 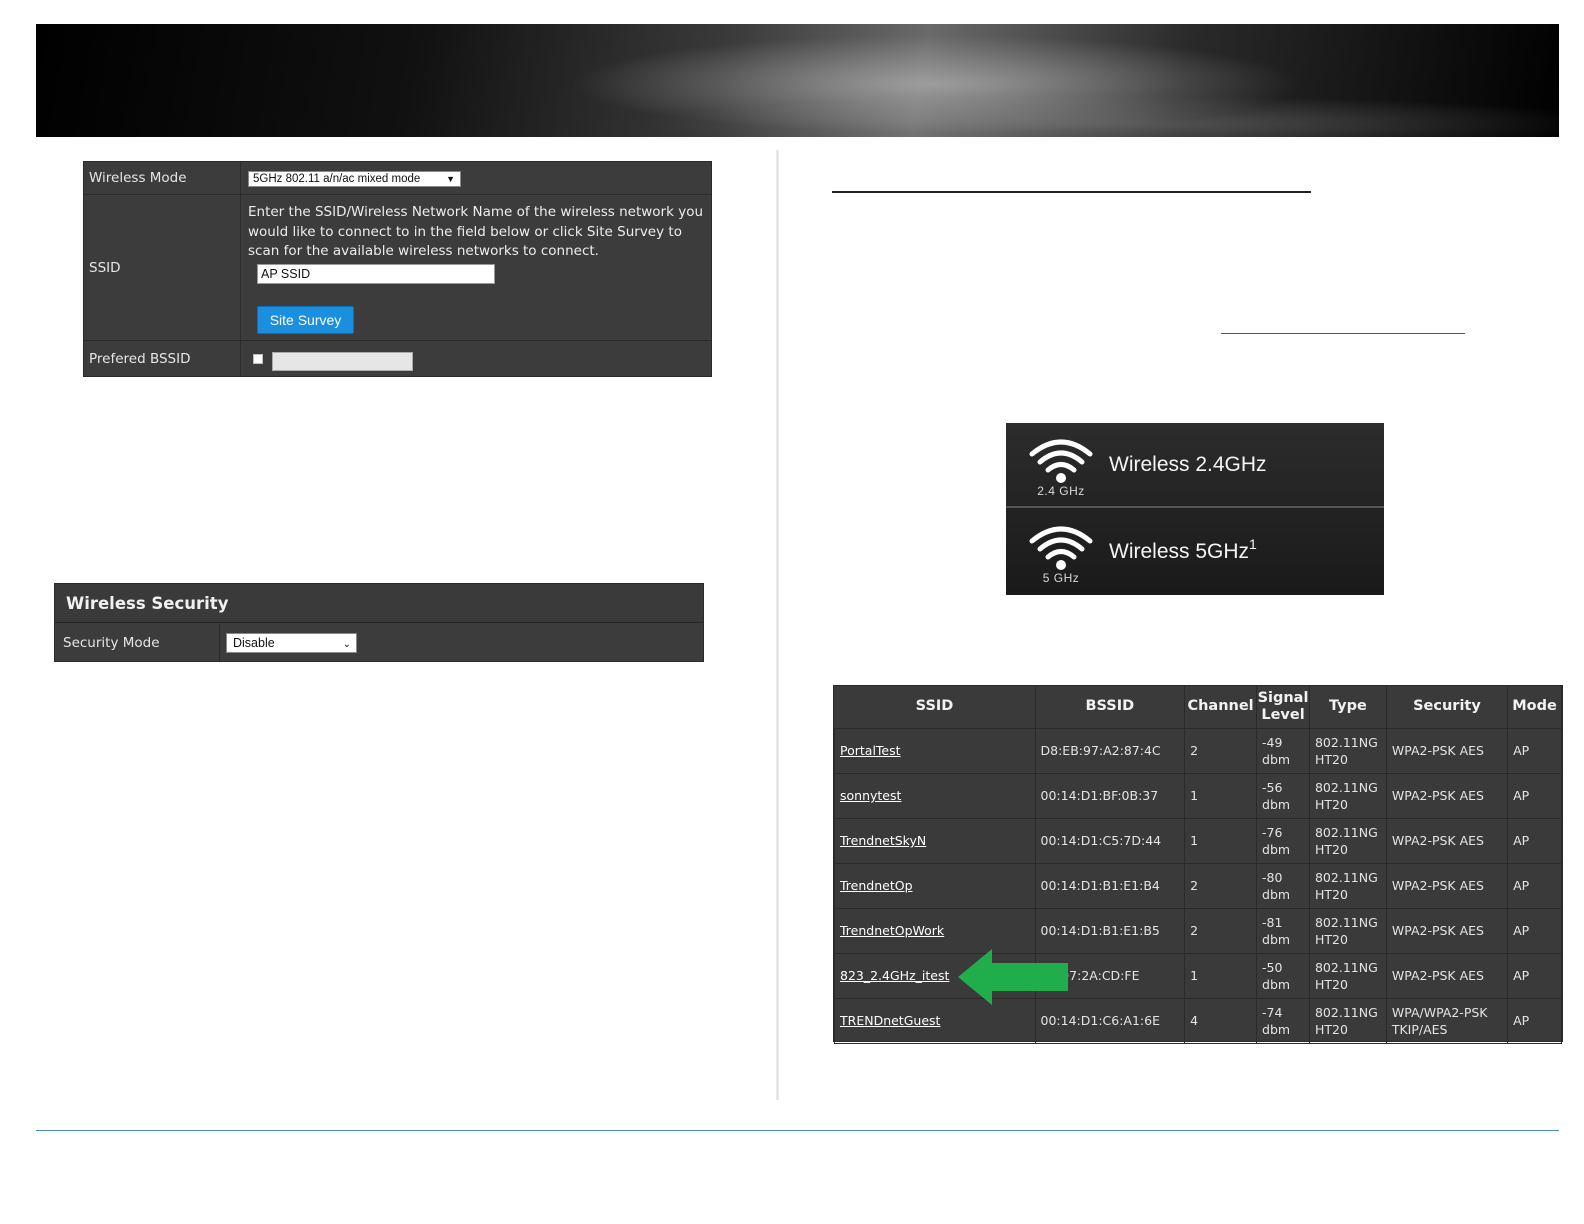 I want to click on bssid-cell: D8:EB:97:A2:87:4C, so click(x=1110, y=750).